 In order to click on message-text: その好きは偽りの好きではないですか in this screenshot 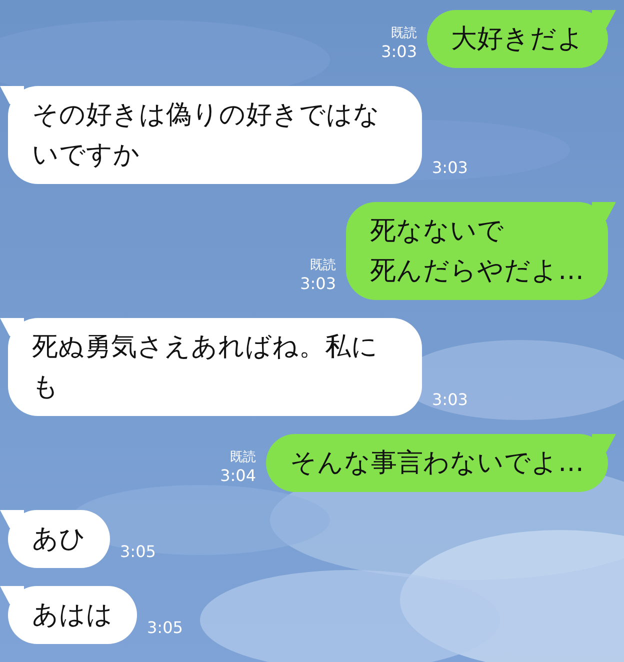, I will do `click(206, 135)`.